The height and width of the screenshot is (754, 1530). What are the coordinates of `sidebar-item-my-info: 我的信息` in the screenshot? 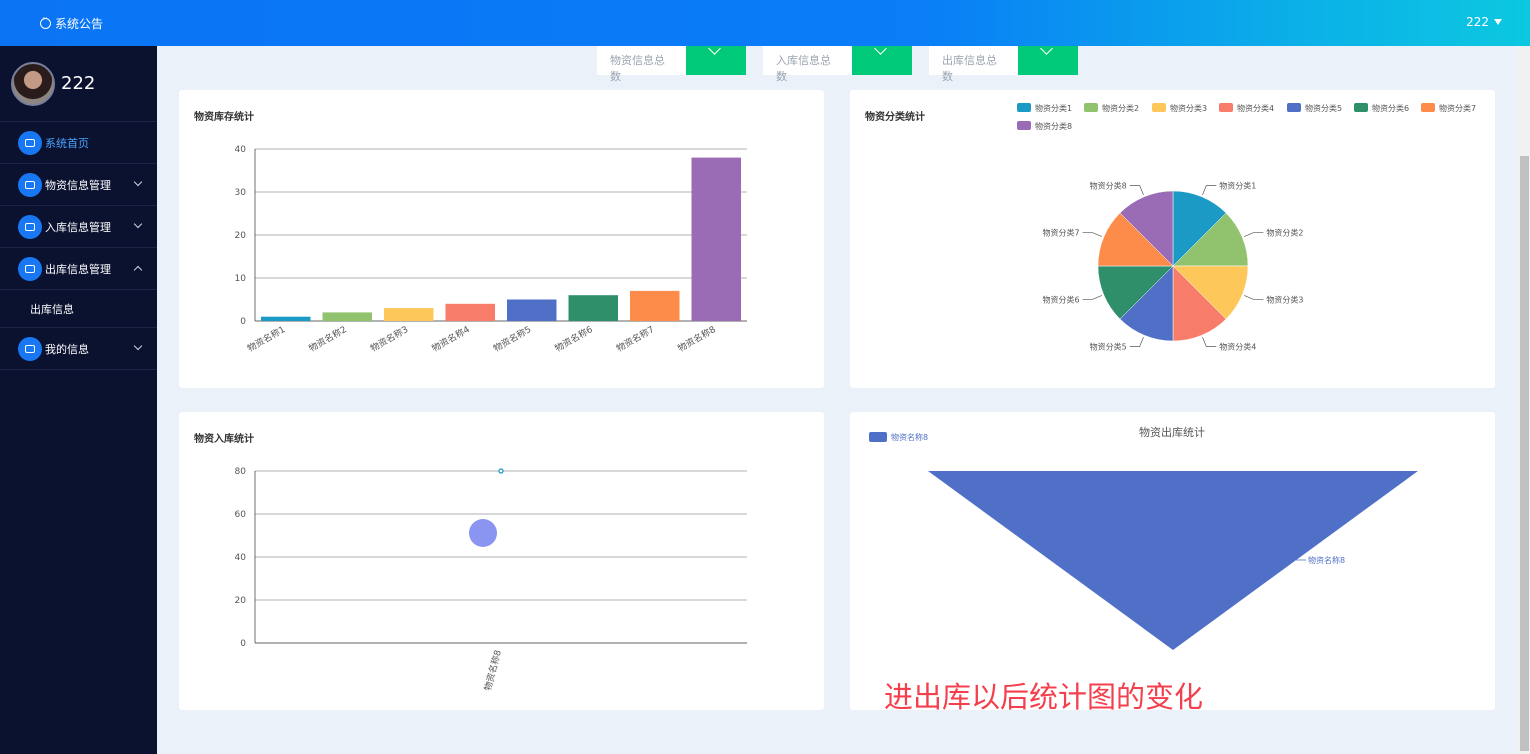 It's located at (78, 349).